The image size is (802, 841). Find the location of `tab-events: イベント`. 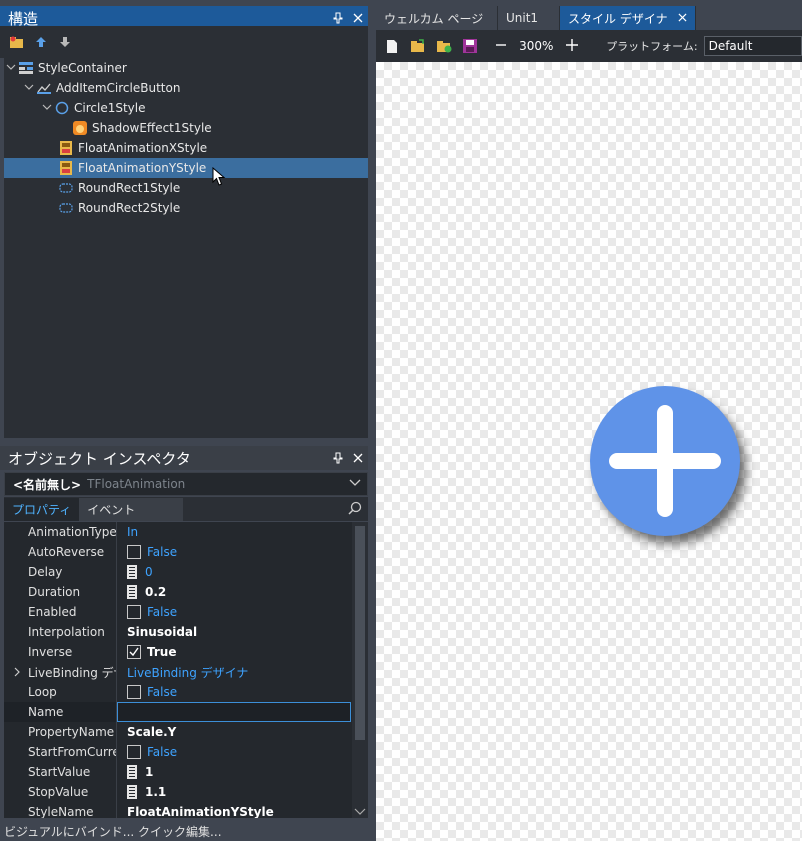

tab-events: イベント is located at coordinates (131, 509).